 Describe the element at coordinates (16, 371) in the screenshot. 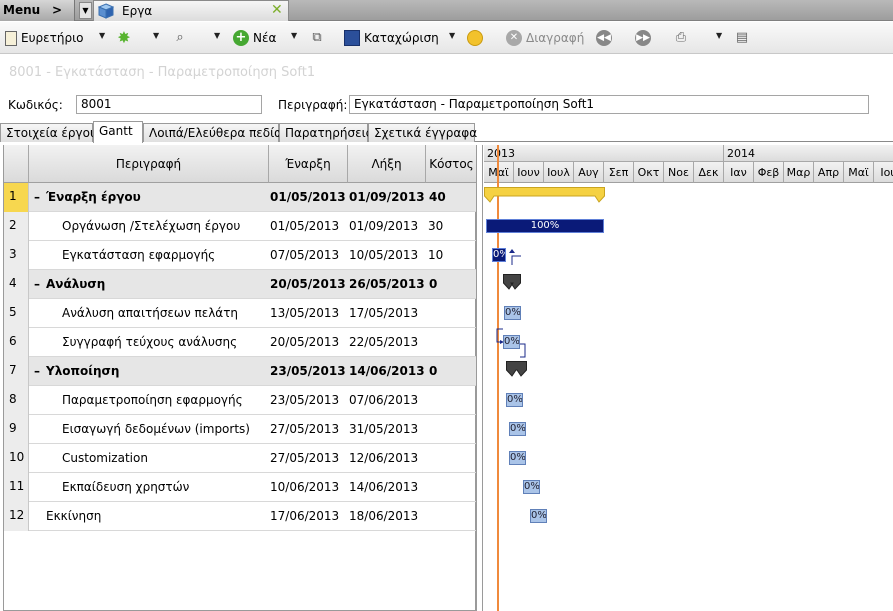

I see `row-number: 7` at that location.